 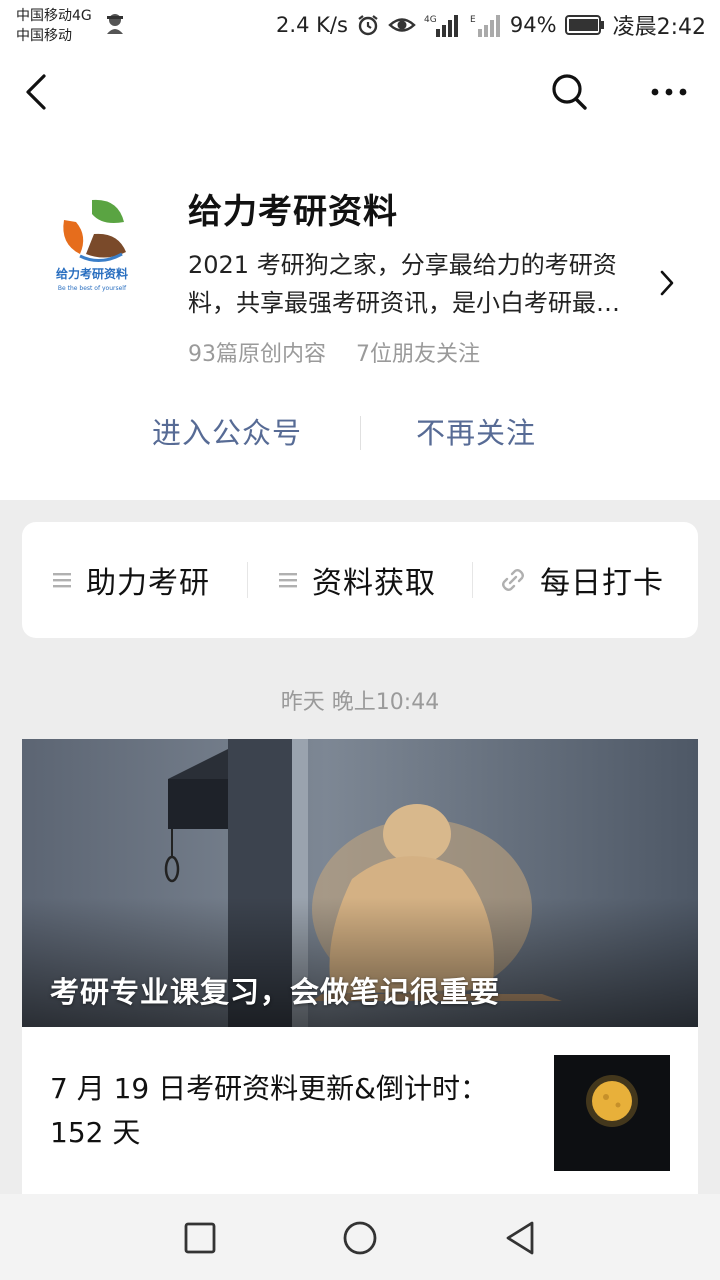 I want to click on main-article-title: 考研专业课复习，会做笔记很重要, so click(x=275, y=992).